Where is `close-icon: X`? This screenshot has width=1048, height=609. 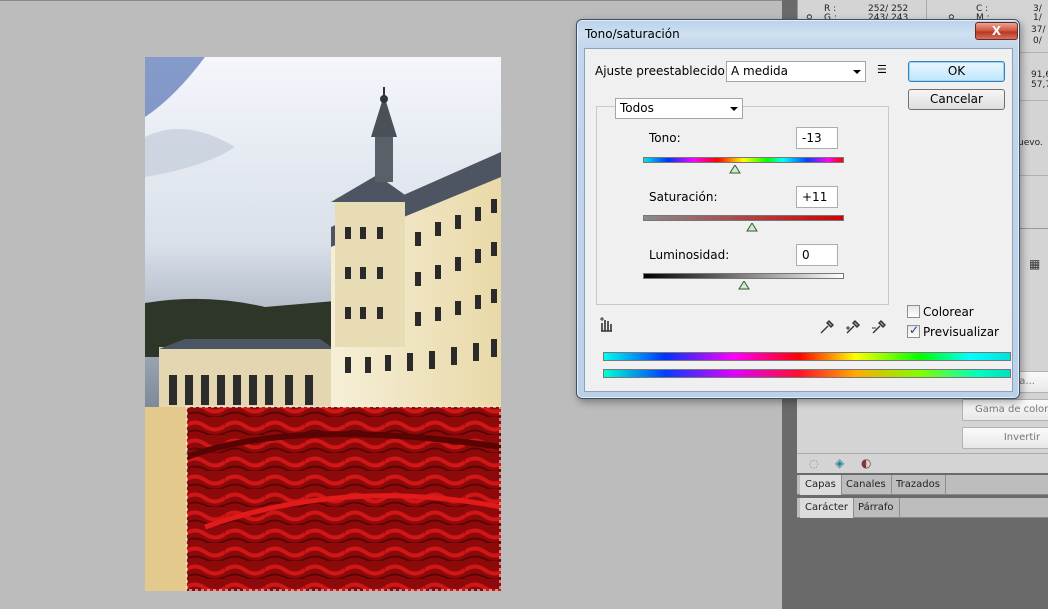
close-icon: X is located at coordinates (996, 31).